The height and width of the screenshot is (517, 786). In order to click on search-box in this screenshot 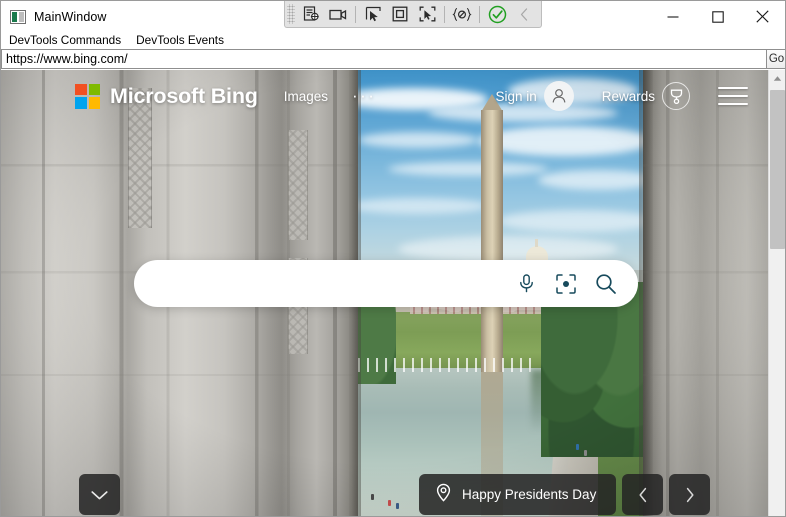, I will do `click(386, 283)`.